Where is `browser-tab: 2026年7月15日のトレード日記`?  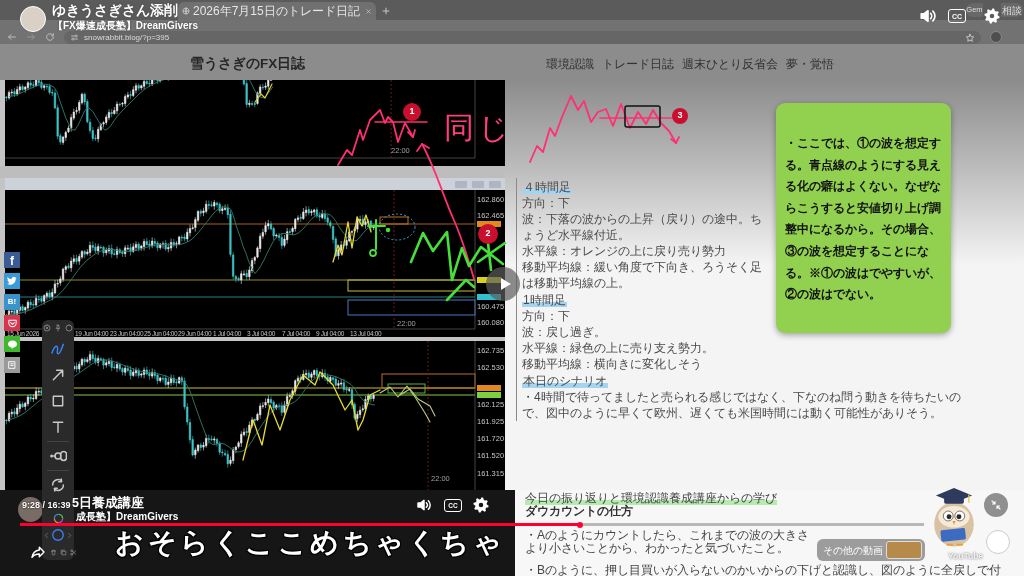 browser-tab: 2026年7月15日のトレード日記 is located at coordinates (277, 11).